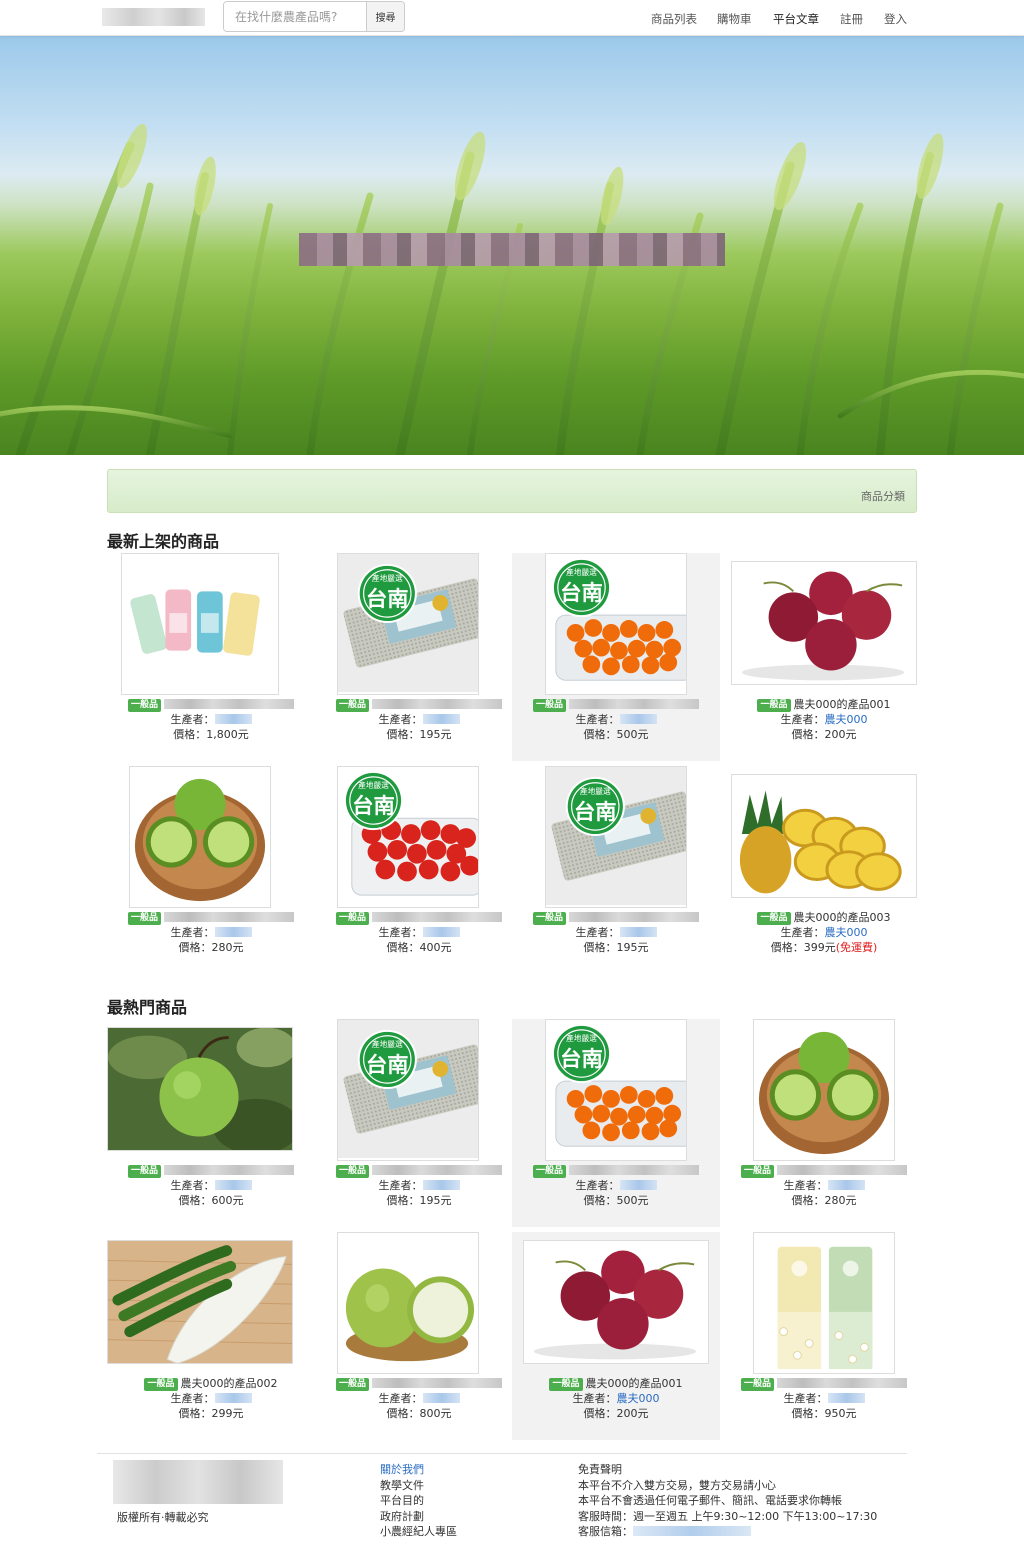 This screenshot has width=1024, height=1547. I want to click on search-input, so click(295, 16).